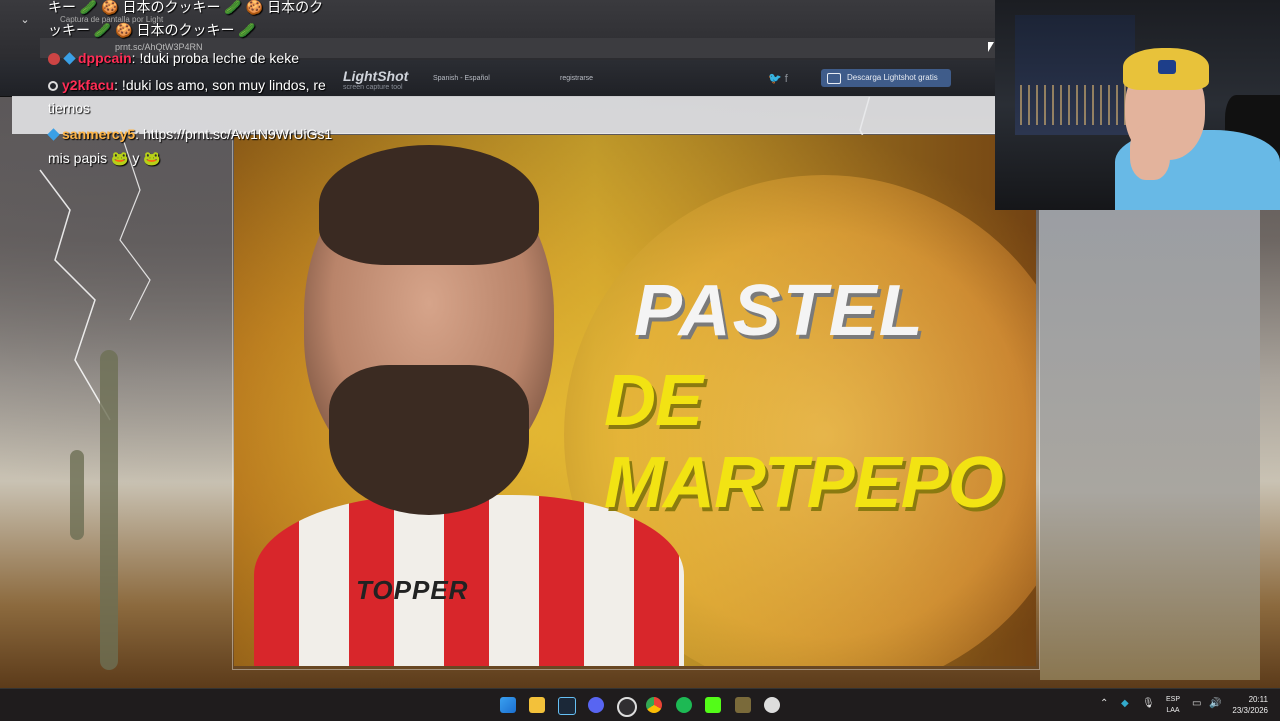 This screenshot has height=721, width=1280. I want to click on chat-message: mis papis 🐸 y 🐸, so click(104, 158).